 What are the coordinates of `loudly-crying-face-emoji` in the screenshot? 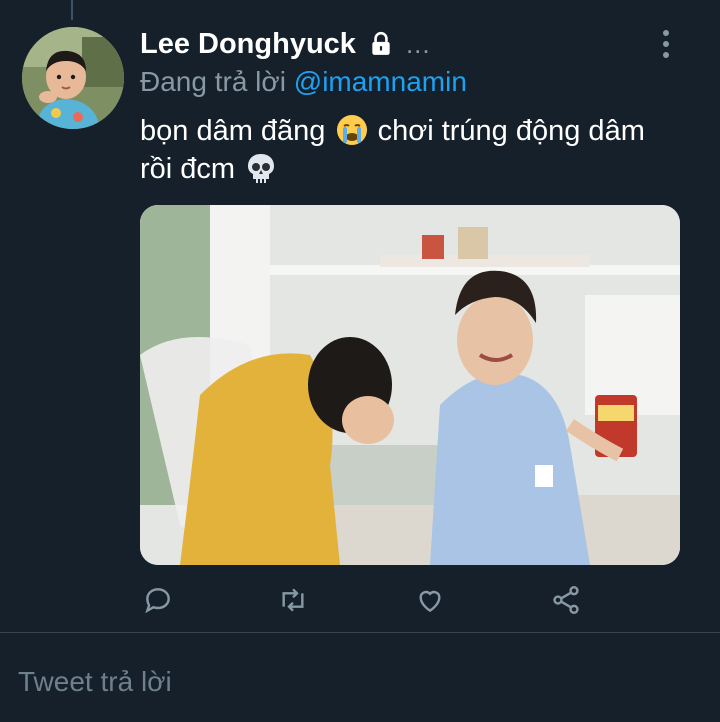 It's located at (352, 130).